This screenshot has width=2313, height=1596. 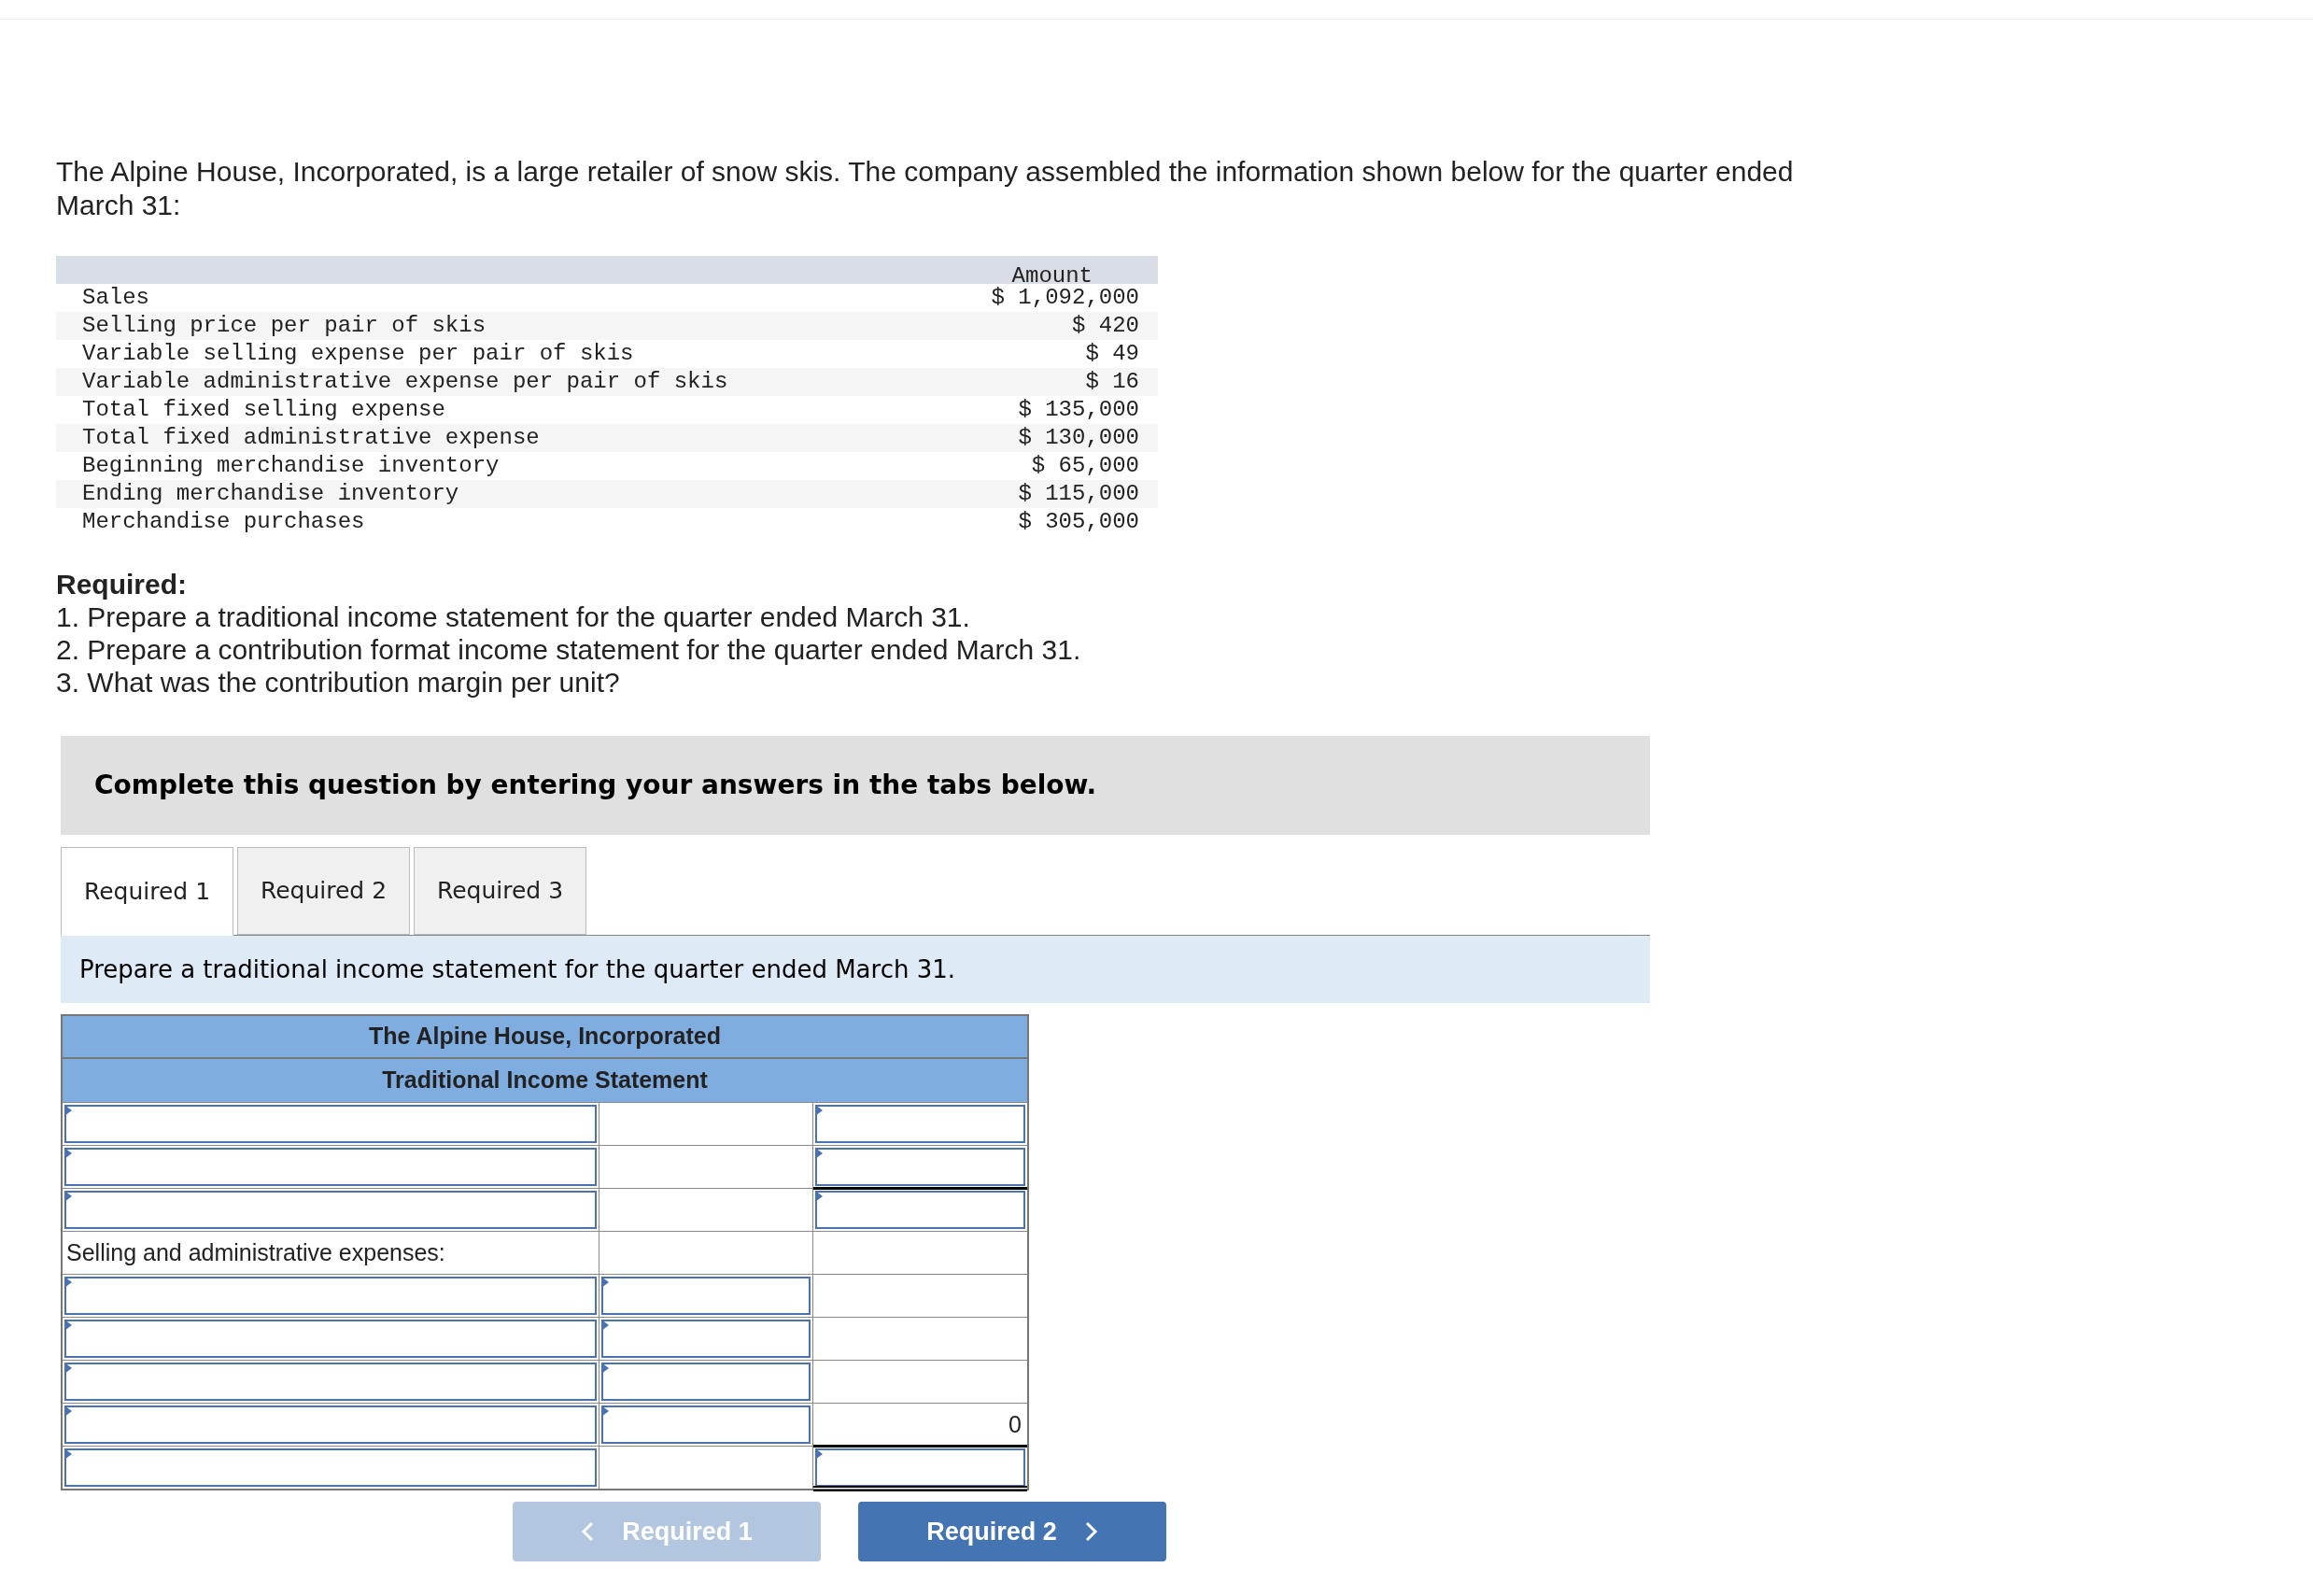 I want to click on instruction-text: Prepare a traditional income statement for the quarter ended March 31., so click(x=517, y=969).